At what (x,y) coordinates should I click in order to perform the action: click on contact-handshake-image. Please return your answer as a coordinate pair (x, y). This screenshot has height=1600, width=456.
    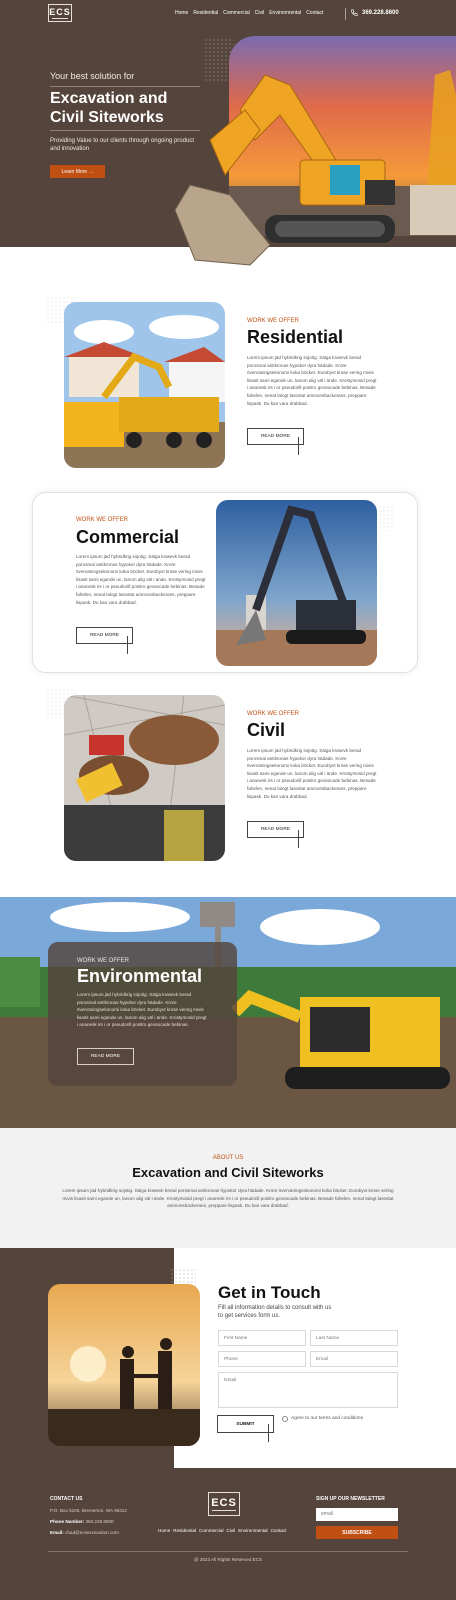
    Looking at the image, I should click on (124, 1365).